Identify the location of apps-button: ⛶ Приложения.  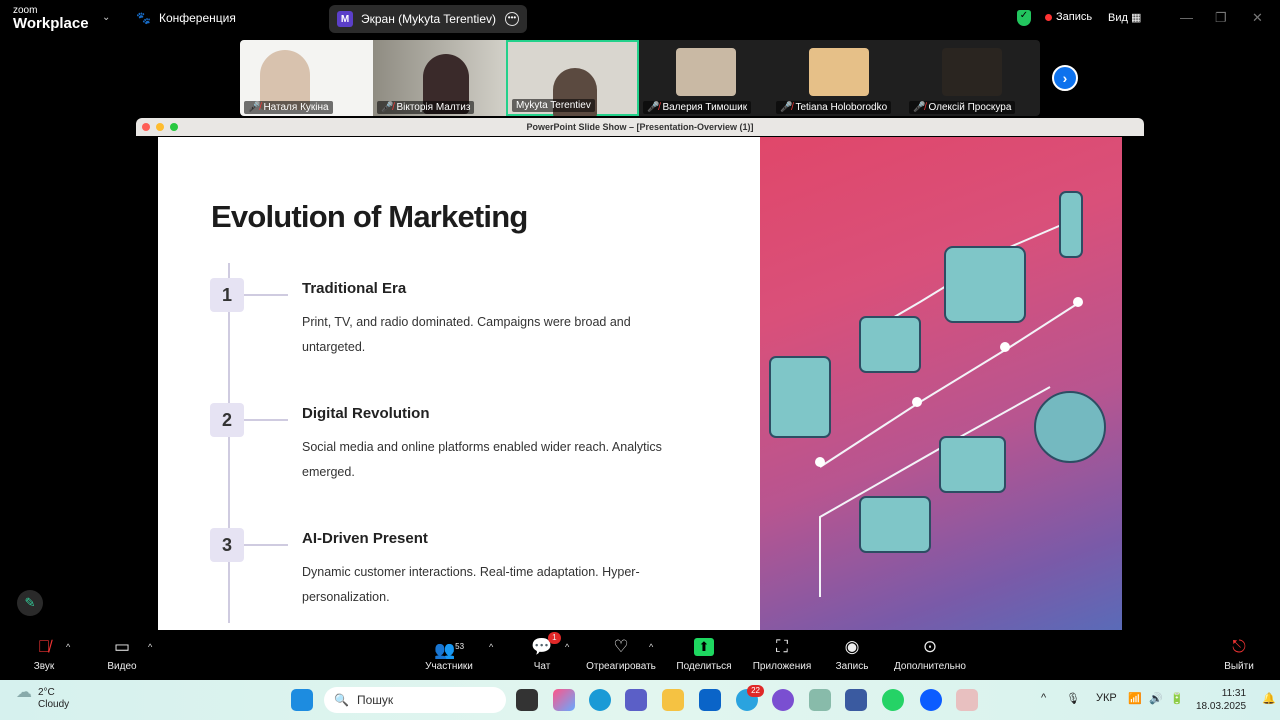
(782, 655).